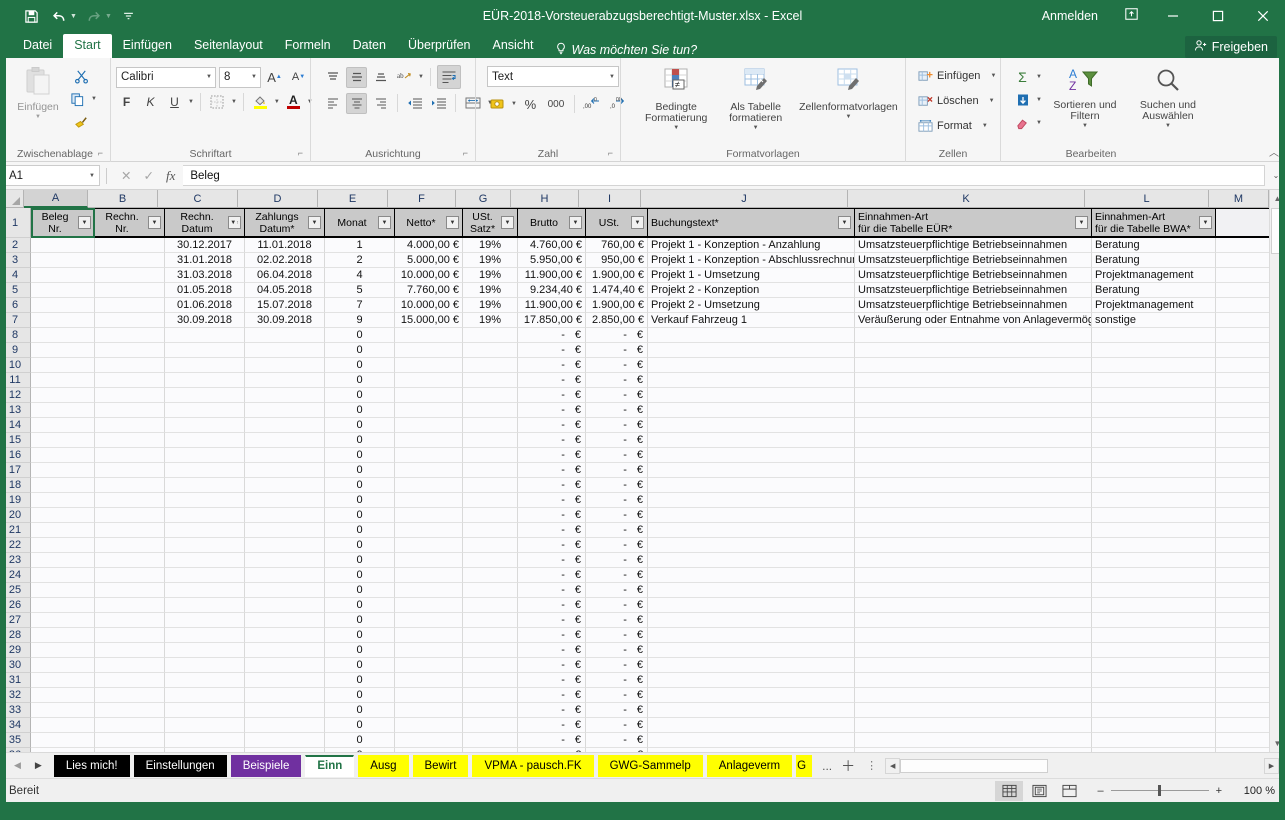 This screenshot has width=1285, height=820. Describe the element at coordinates (490, 725) in the screenshot. I see `cell-G34` at that location.